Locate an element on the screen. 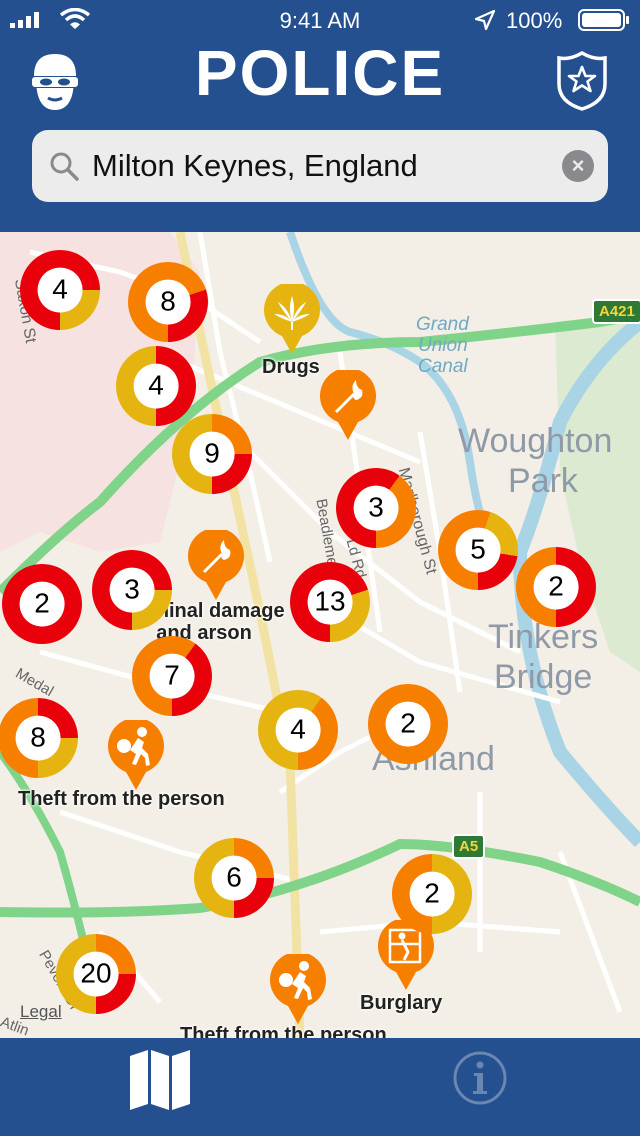  location-arrow-icon is located at coordinates (485, 20).